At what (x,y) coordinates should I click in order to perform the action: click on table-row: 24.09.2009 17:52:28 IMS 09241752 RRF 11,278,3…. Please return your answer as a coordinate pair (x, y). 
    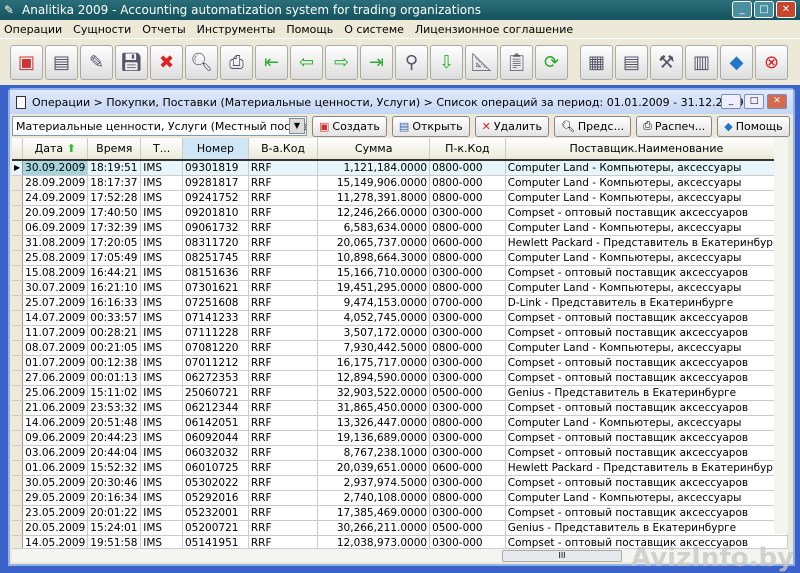
    Looking at the image, I should click on (400, 198).